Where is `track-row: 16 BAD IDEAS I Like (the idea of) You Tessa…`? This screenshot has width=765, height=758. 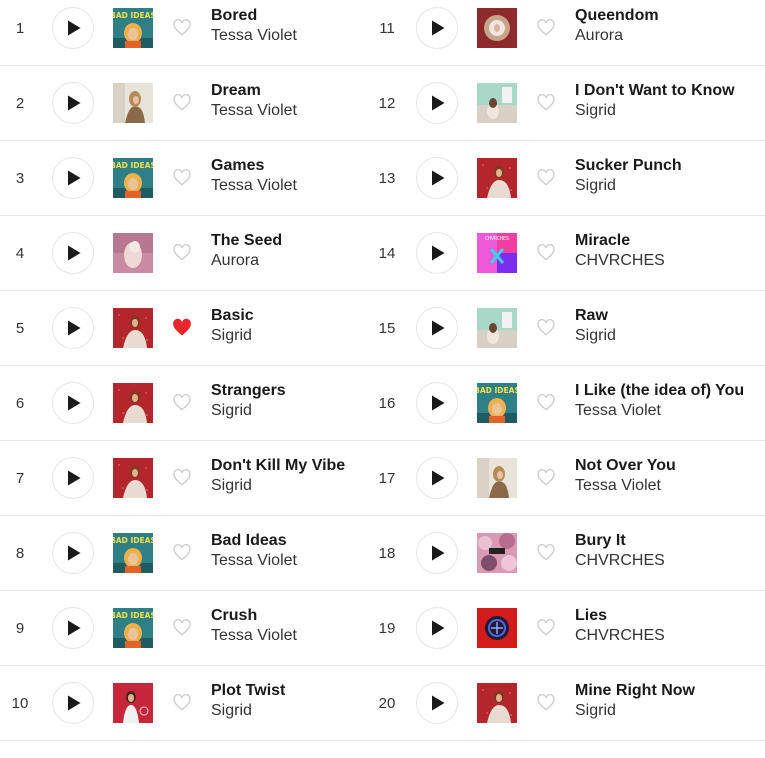
track-row: 16 BAD IDEAS I Like (the idea of) You Tessa… is located at coordinates (565, 403).